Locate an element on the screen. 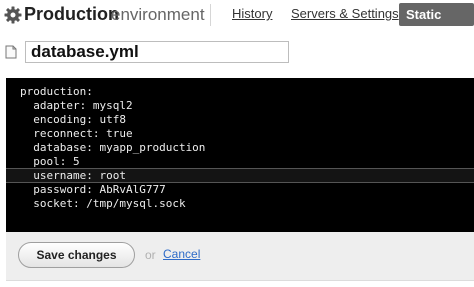 The width and height of the screenshot is (474, 287). cancel-link: Cancel is located at coordinates (181, 254).